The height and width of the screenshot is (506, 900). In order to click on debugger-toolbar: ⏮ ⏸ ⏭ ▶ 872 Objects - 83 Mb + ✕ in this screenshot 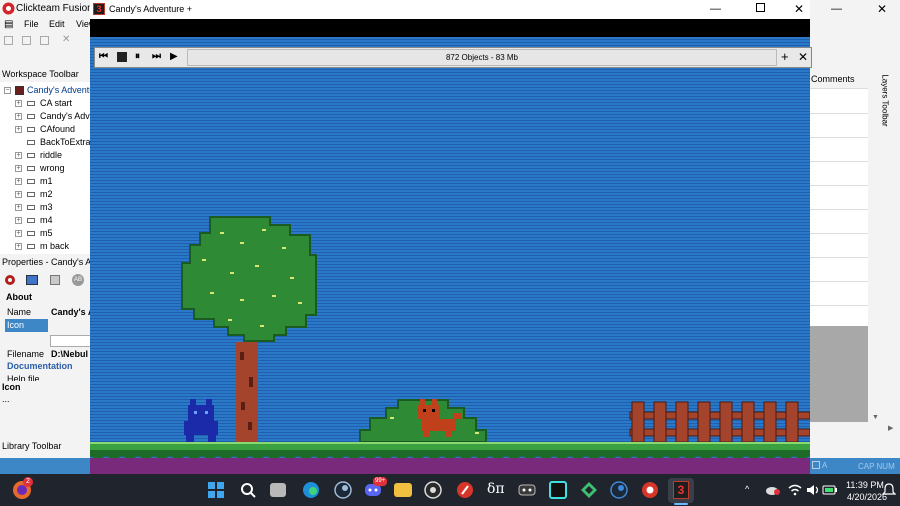, I will do `click(453, 57)`.